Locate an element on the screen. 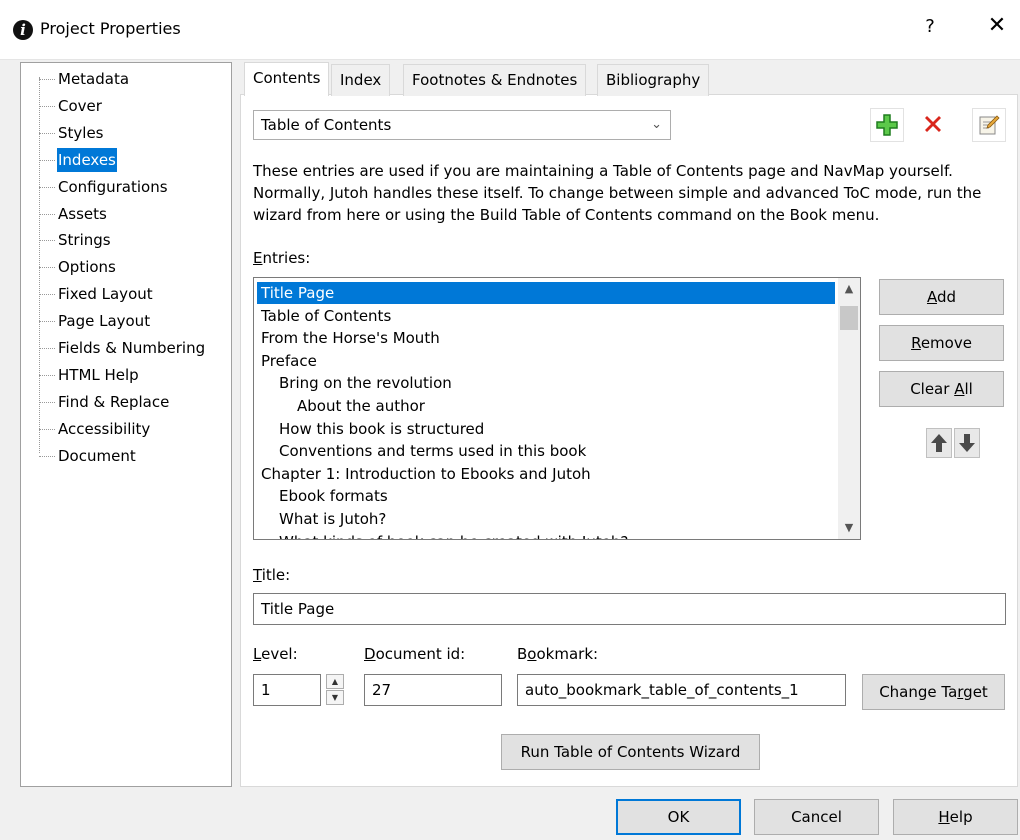 Image resolution: width=1020 pixels, height=840 pixels. add-button: Add is located at coordinates (941, 297).